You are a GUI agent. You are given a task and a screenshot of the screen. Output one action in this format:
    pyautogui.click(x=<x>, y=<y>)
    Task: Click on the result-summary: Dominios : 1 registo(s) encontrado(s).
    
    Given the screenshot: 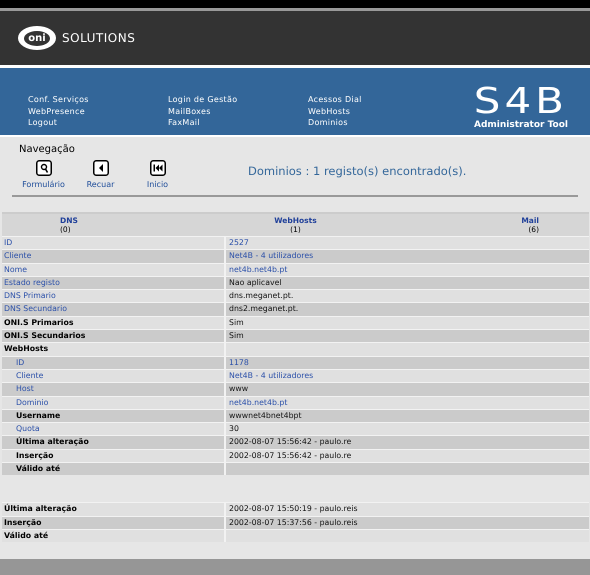 What is the action you would take?
    pyautogui.click(x=357, y=171)
    